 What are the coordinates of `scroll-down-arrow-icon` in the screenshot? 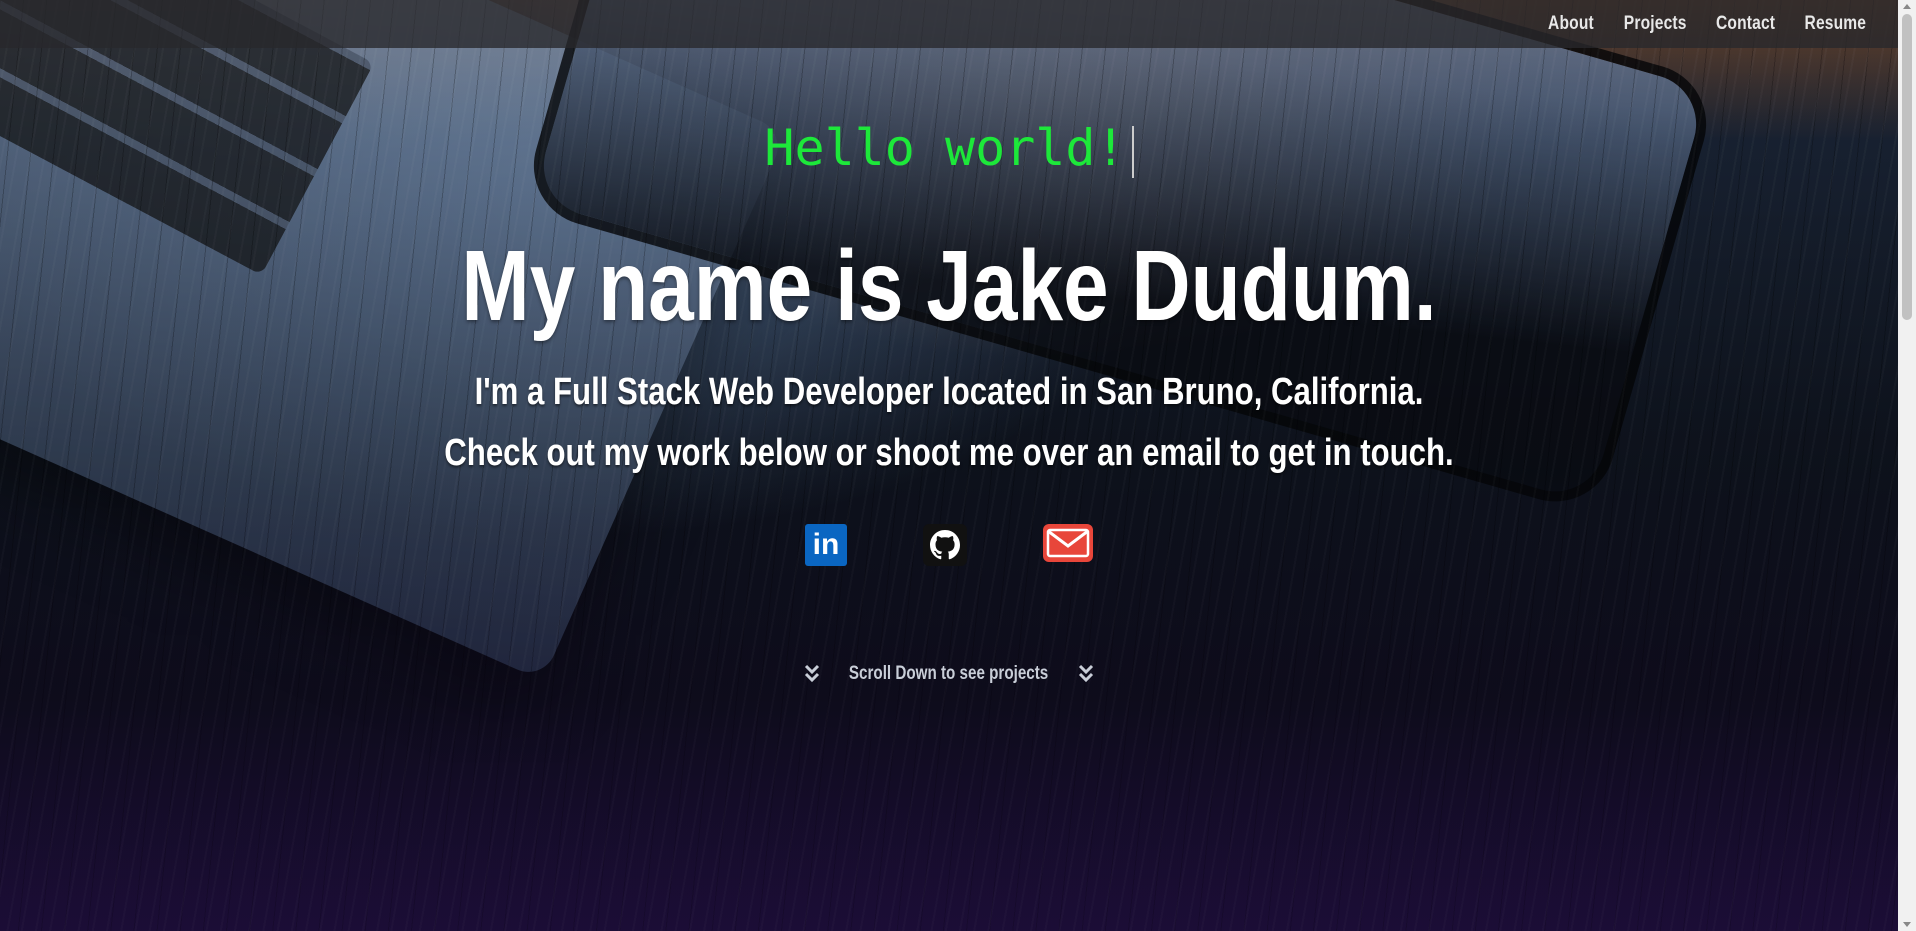 It's located at (1907, 924).